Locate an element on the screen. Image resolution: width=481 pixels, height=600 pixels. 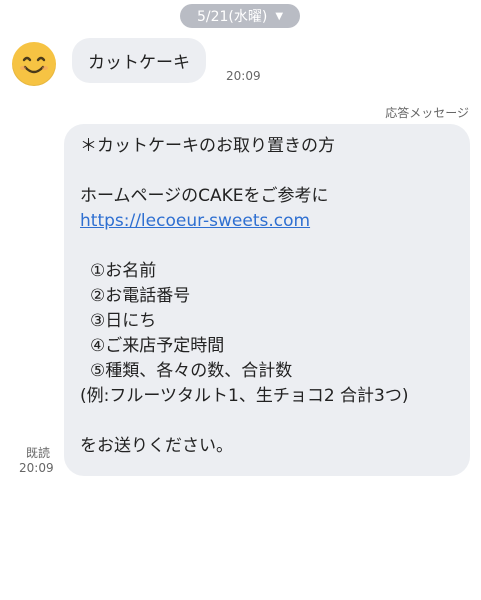
date-selector: 5/21(水曜) ▼ is located at coordinates (240, 16).